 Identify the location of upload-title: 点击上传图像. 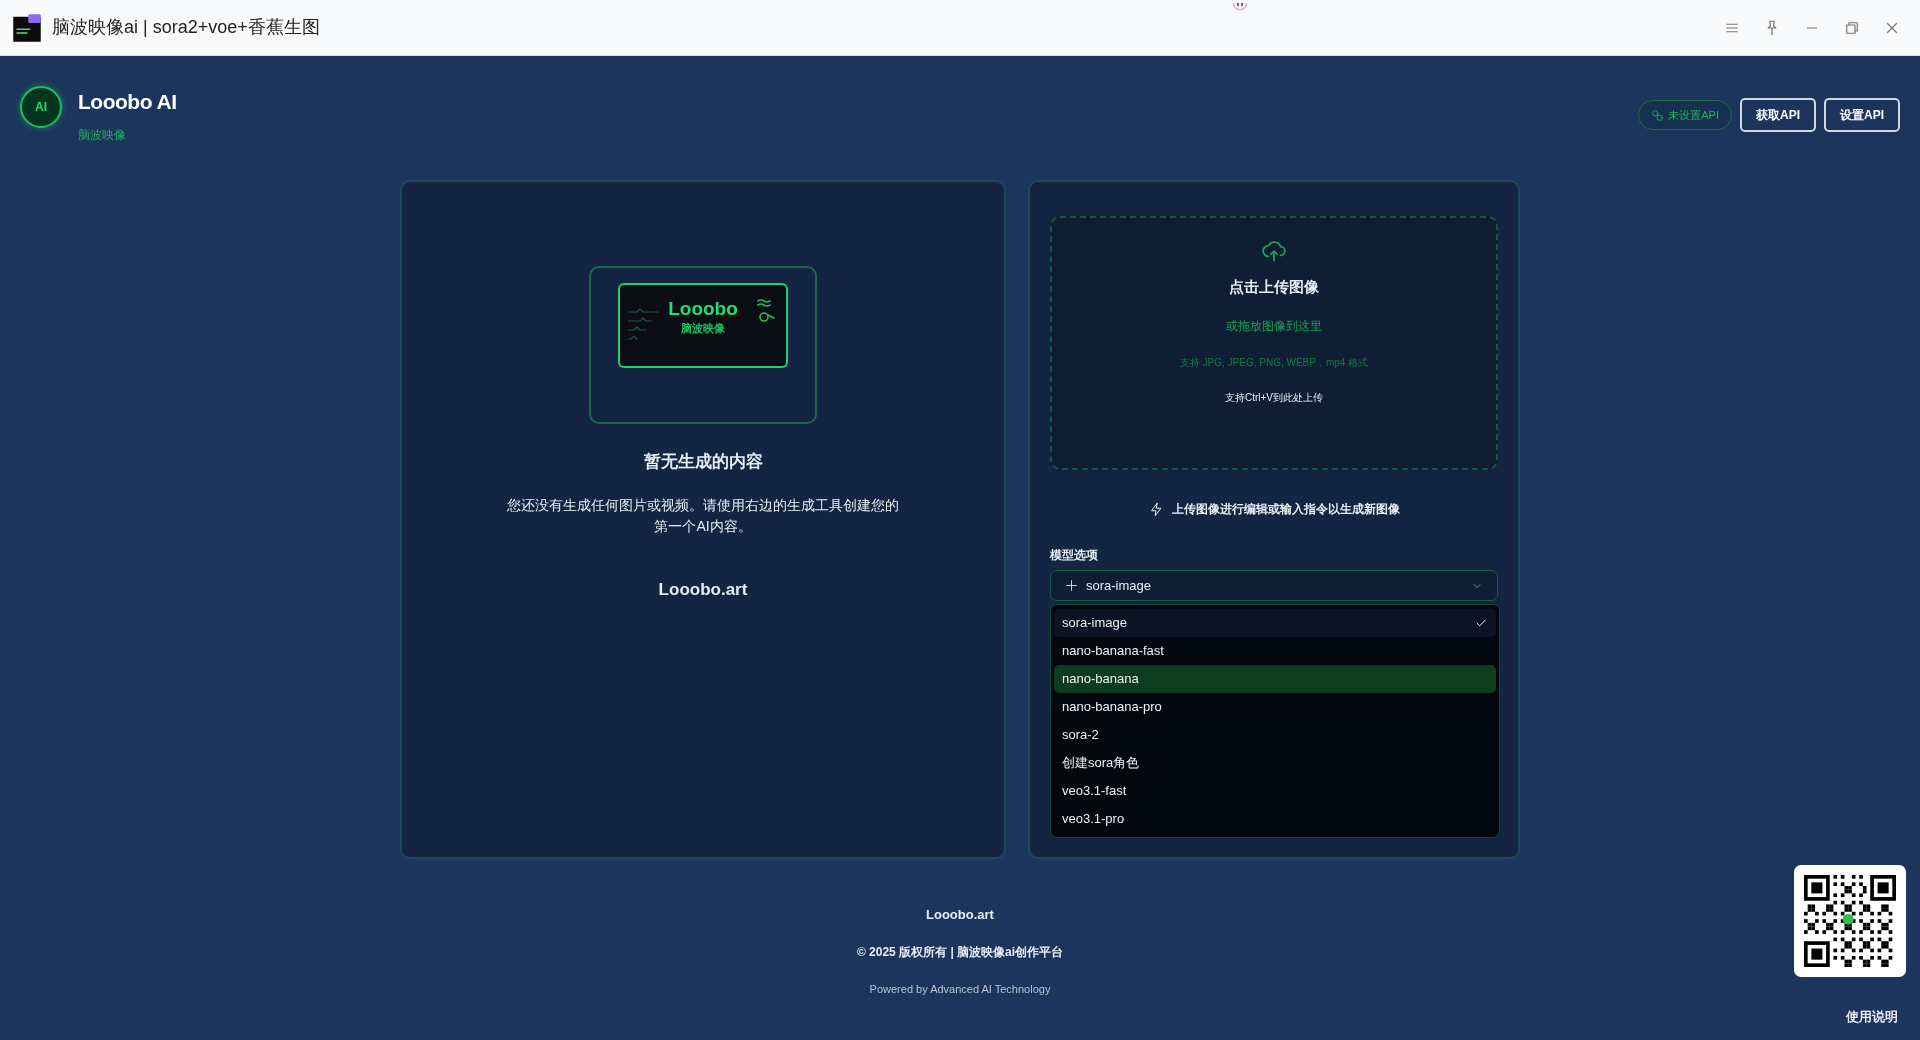
(1274, 287).